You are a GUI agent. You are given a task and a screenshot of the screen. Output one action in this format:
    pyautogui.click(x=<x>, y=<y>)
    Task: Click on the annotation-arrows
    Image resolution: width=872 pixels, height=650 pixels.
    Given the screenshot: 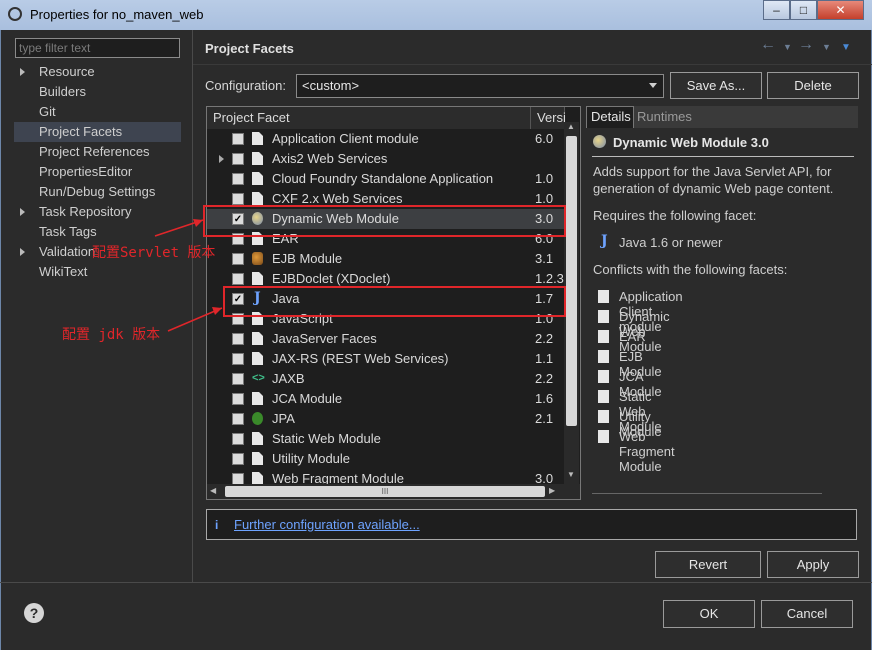 What is the action you would take?
    pyautogui.click(x=188, y=275)
    